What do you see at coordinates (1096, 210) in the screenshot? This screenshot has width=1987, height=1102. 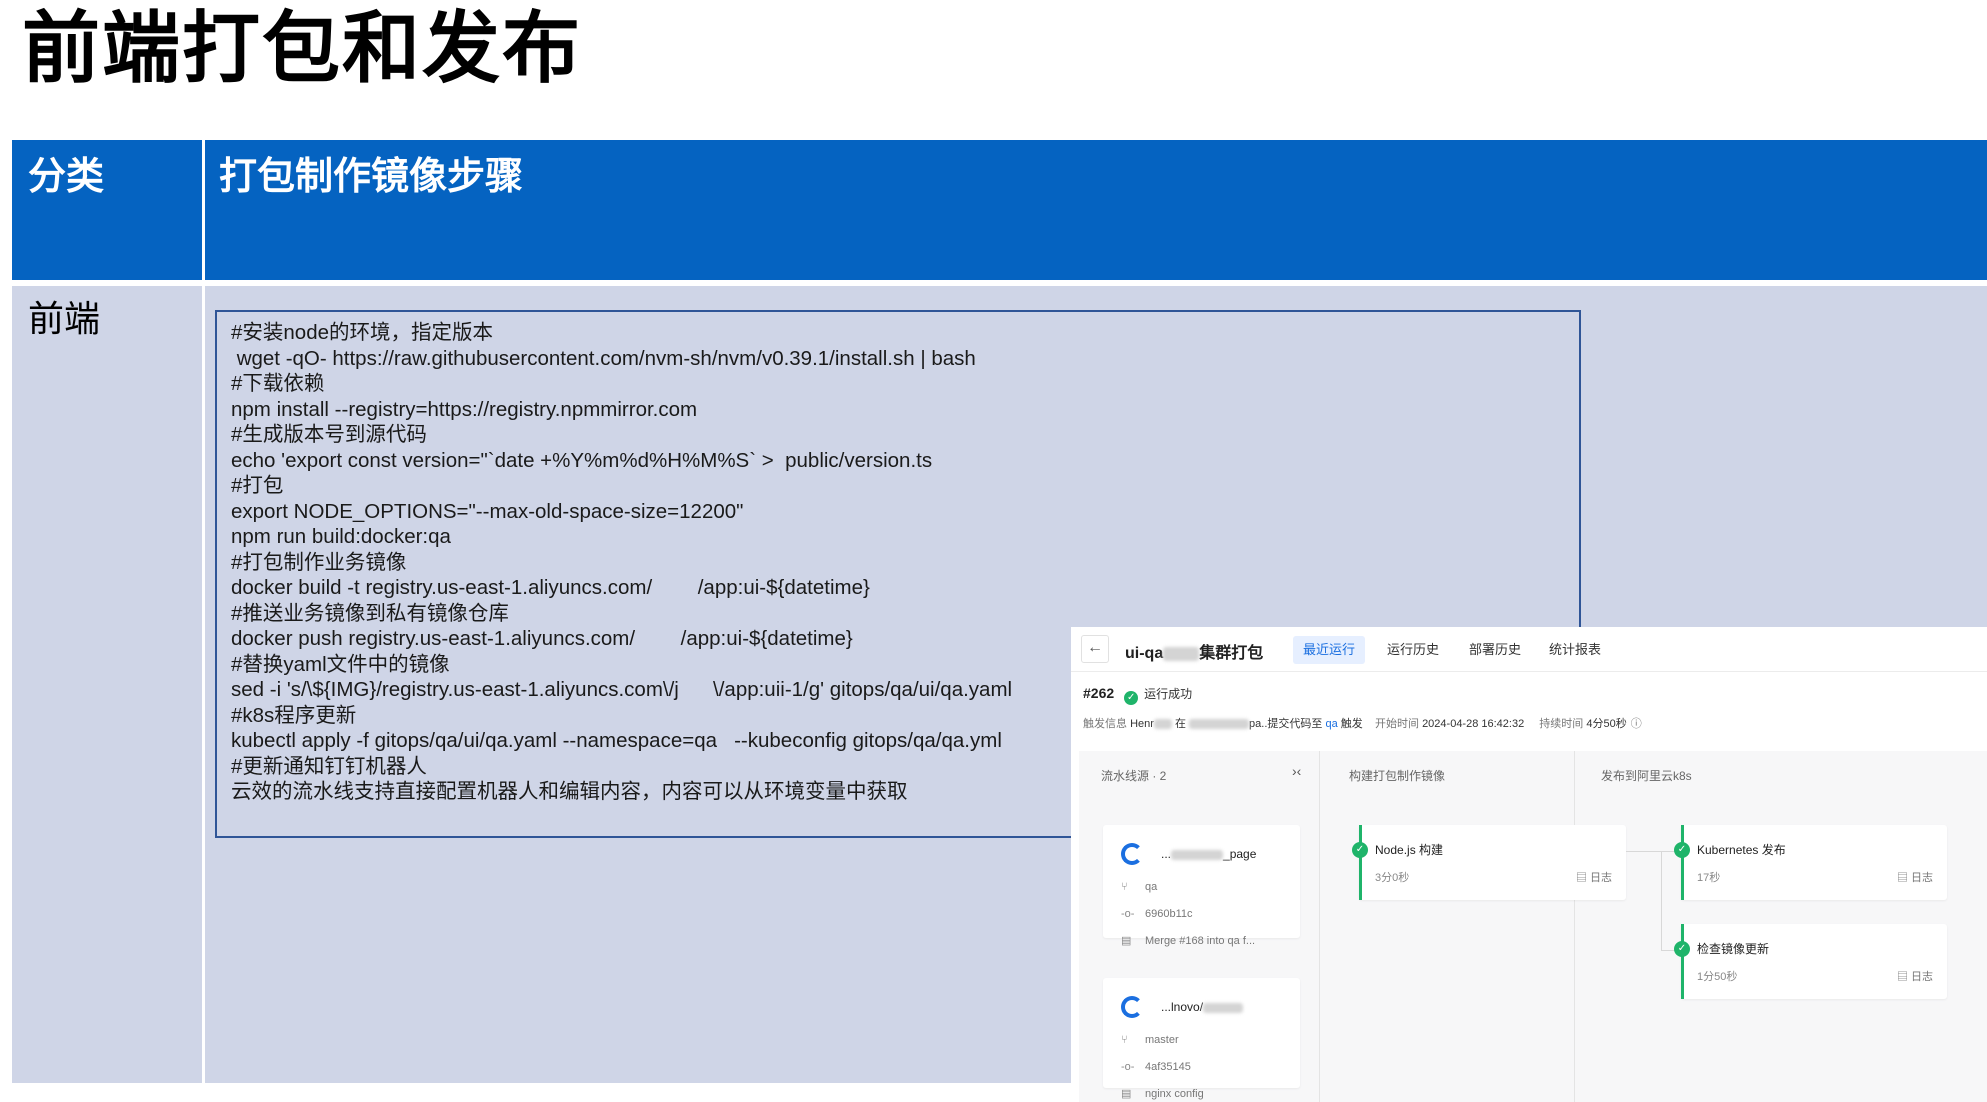 I see `header-steps: 打包制作镜像步骤` at bounding box center [1096, 210].